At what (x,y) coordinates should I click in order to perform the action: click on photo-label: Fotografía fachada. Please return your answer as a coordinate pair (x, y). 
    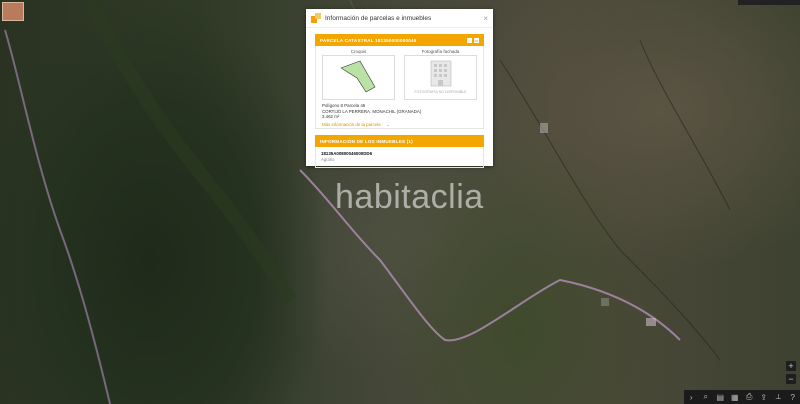
    Looking at the image, I should click on (440, 51).